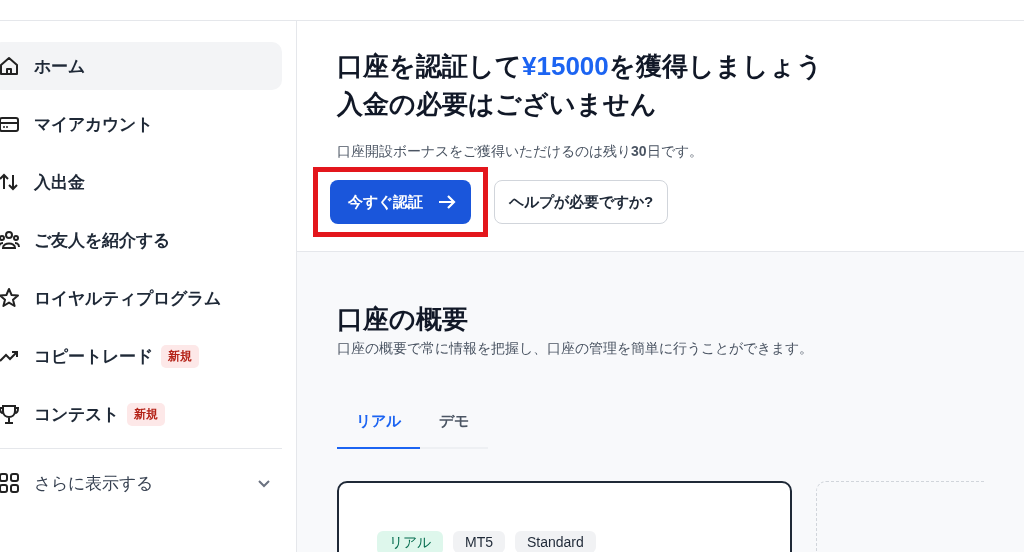  I want to click on trophy-icon, so click(10, 414).